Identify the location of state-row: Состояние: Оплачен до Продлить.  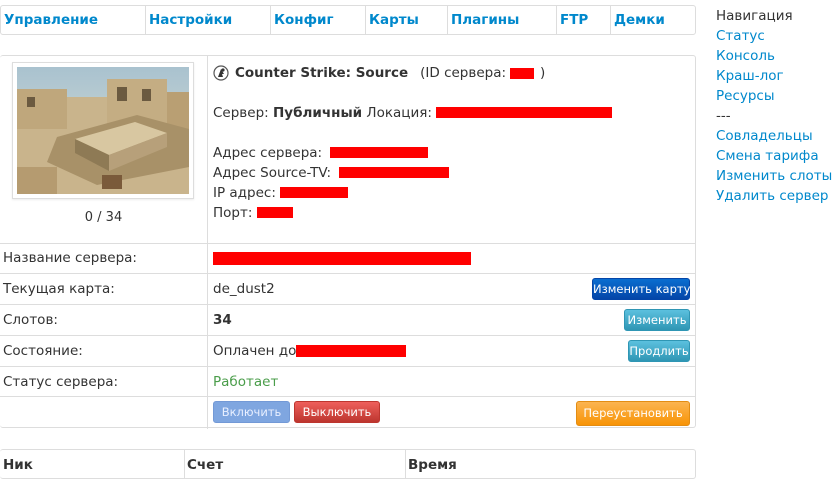
(347, 350).